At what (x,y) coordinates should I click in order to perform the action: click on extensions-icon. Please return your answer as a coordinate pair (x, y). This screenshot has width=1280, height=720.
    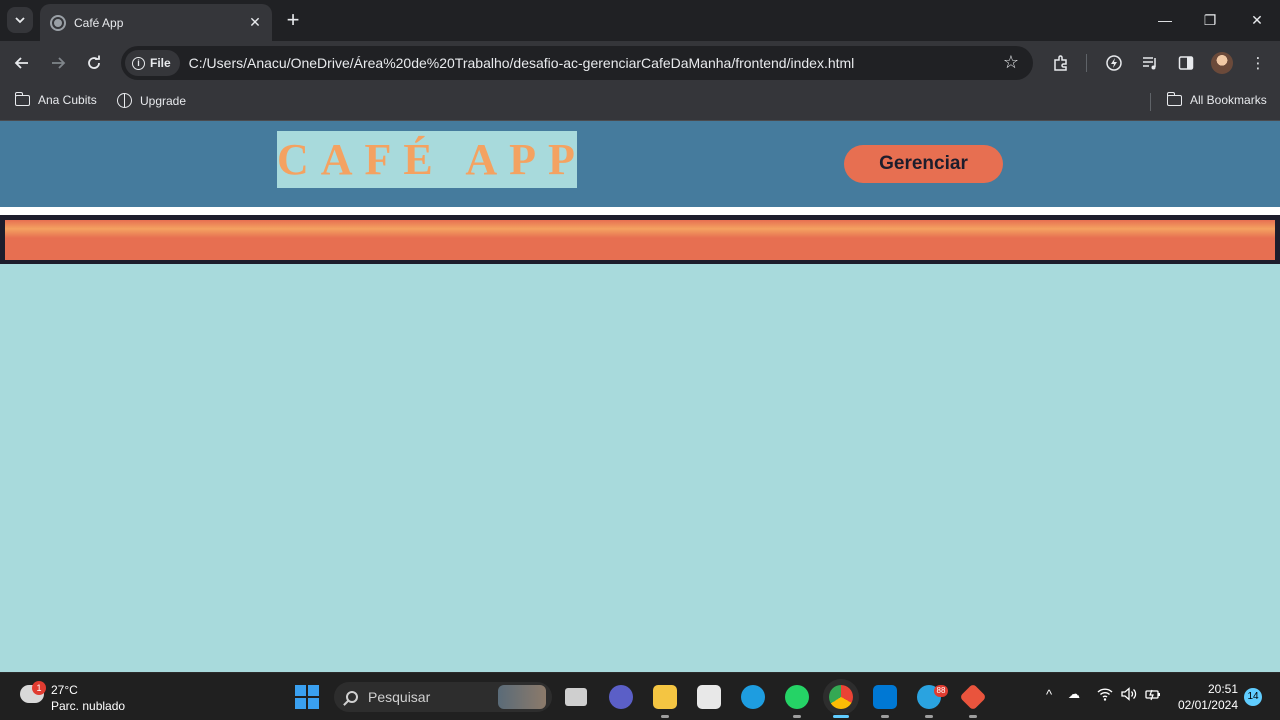
    Looking at the image, I should click on (1061, 63).